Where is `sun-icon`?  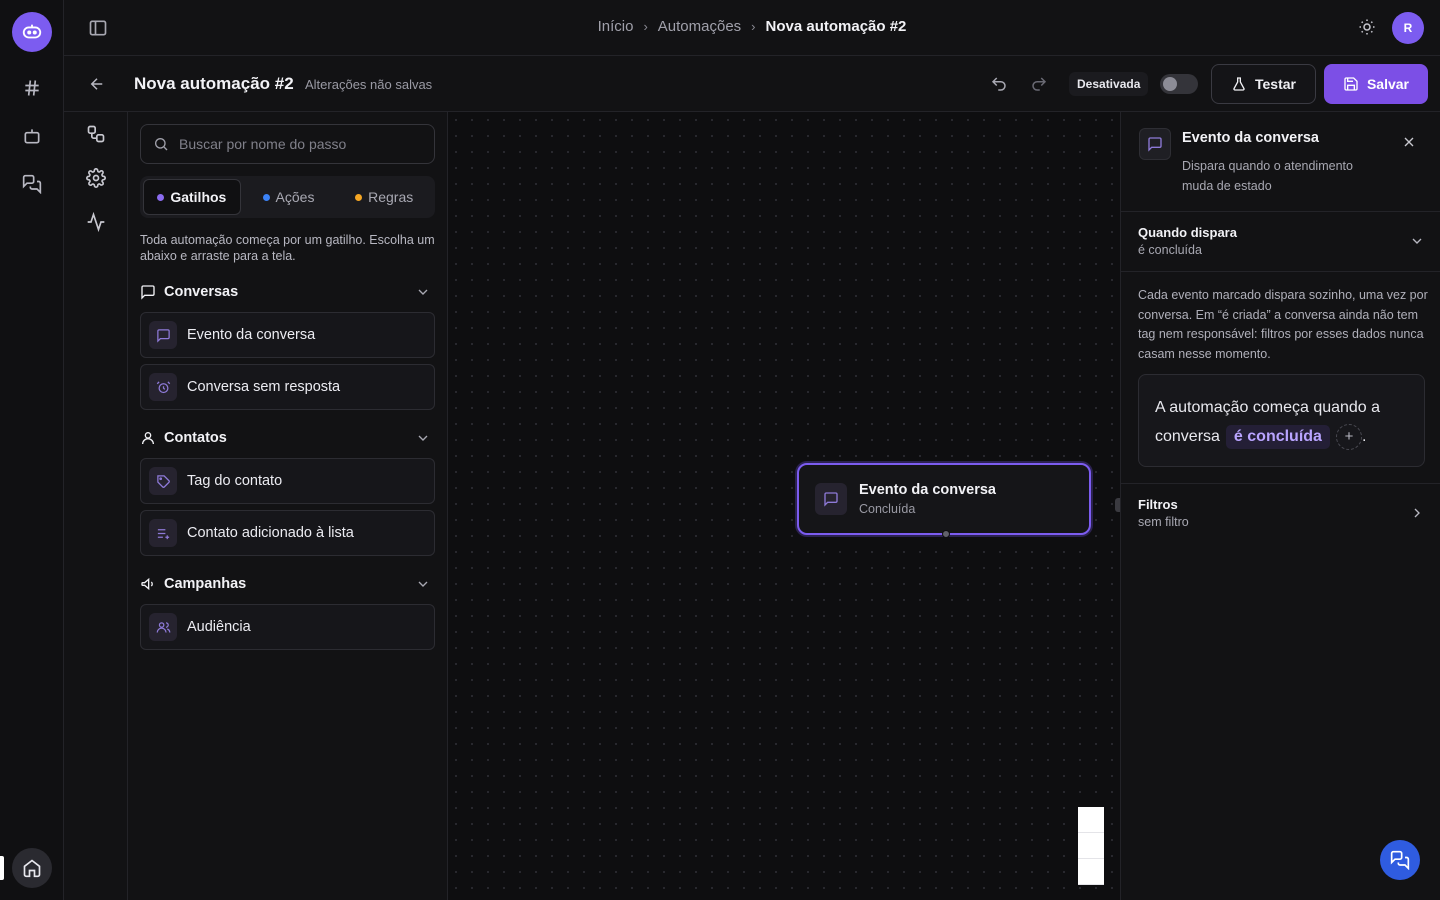
sun-icon is located at coordinates (1367, 27).